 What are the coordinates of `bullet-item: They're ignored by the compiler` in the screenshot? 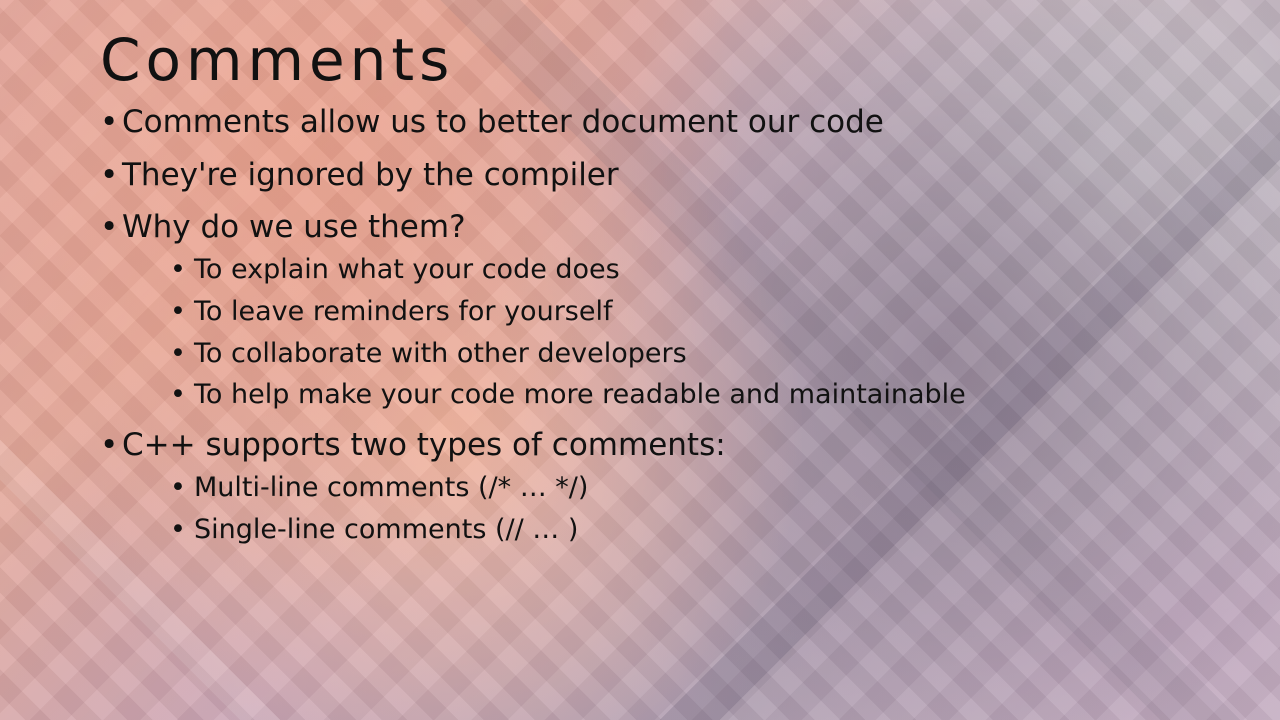 It's located at (630, 175).